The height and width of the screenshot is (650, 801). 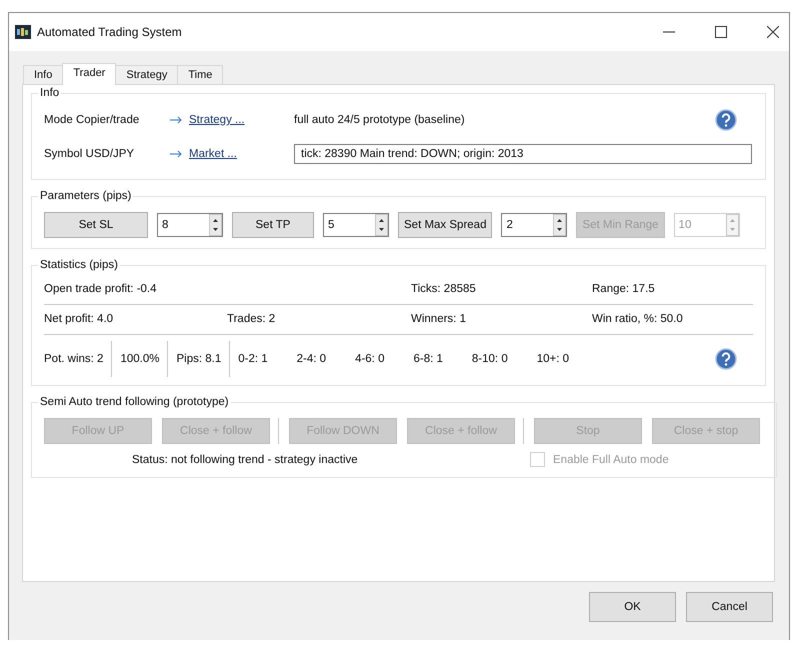 I want to click on set-button: Set Max Spread, so click(x=445, y=225).